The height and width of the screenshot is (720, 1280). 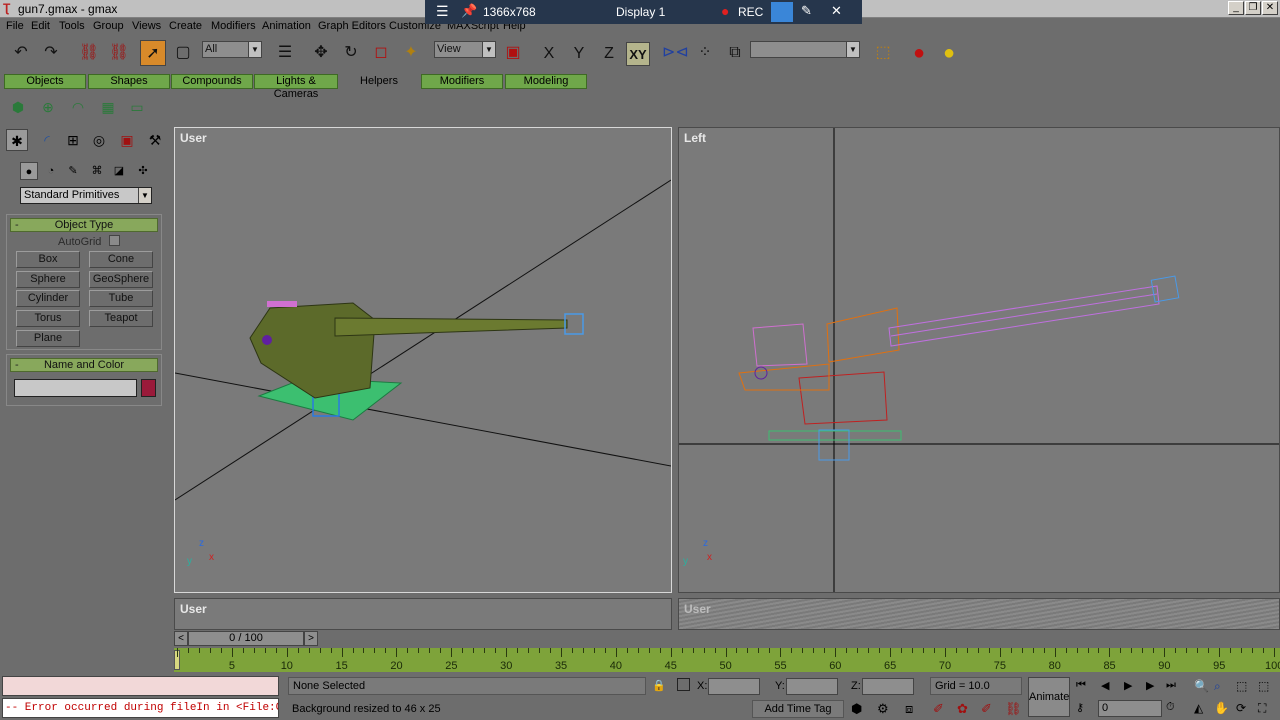 What do you see at coordinates (51, 171) in the screenshot?
I see `shapes-category-icon: ◔` at bounding box center [51, 171].